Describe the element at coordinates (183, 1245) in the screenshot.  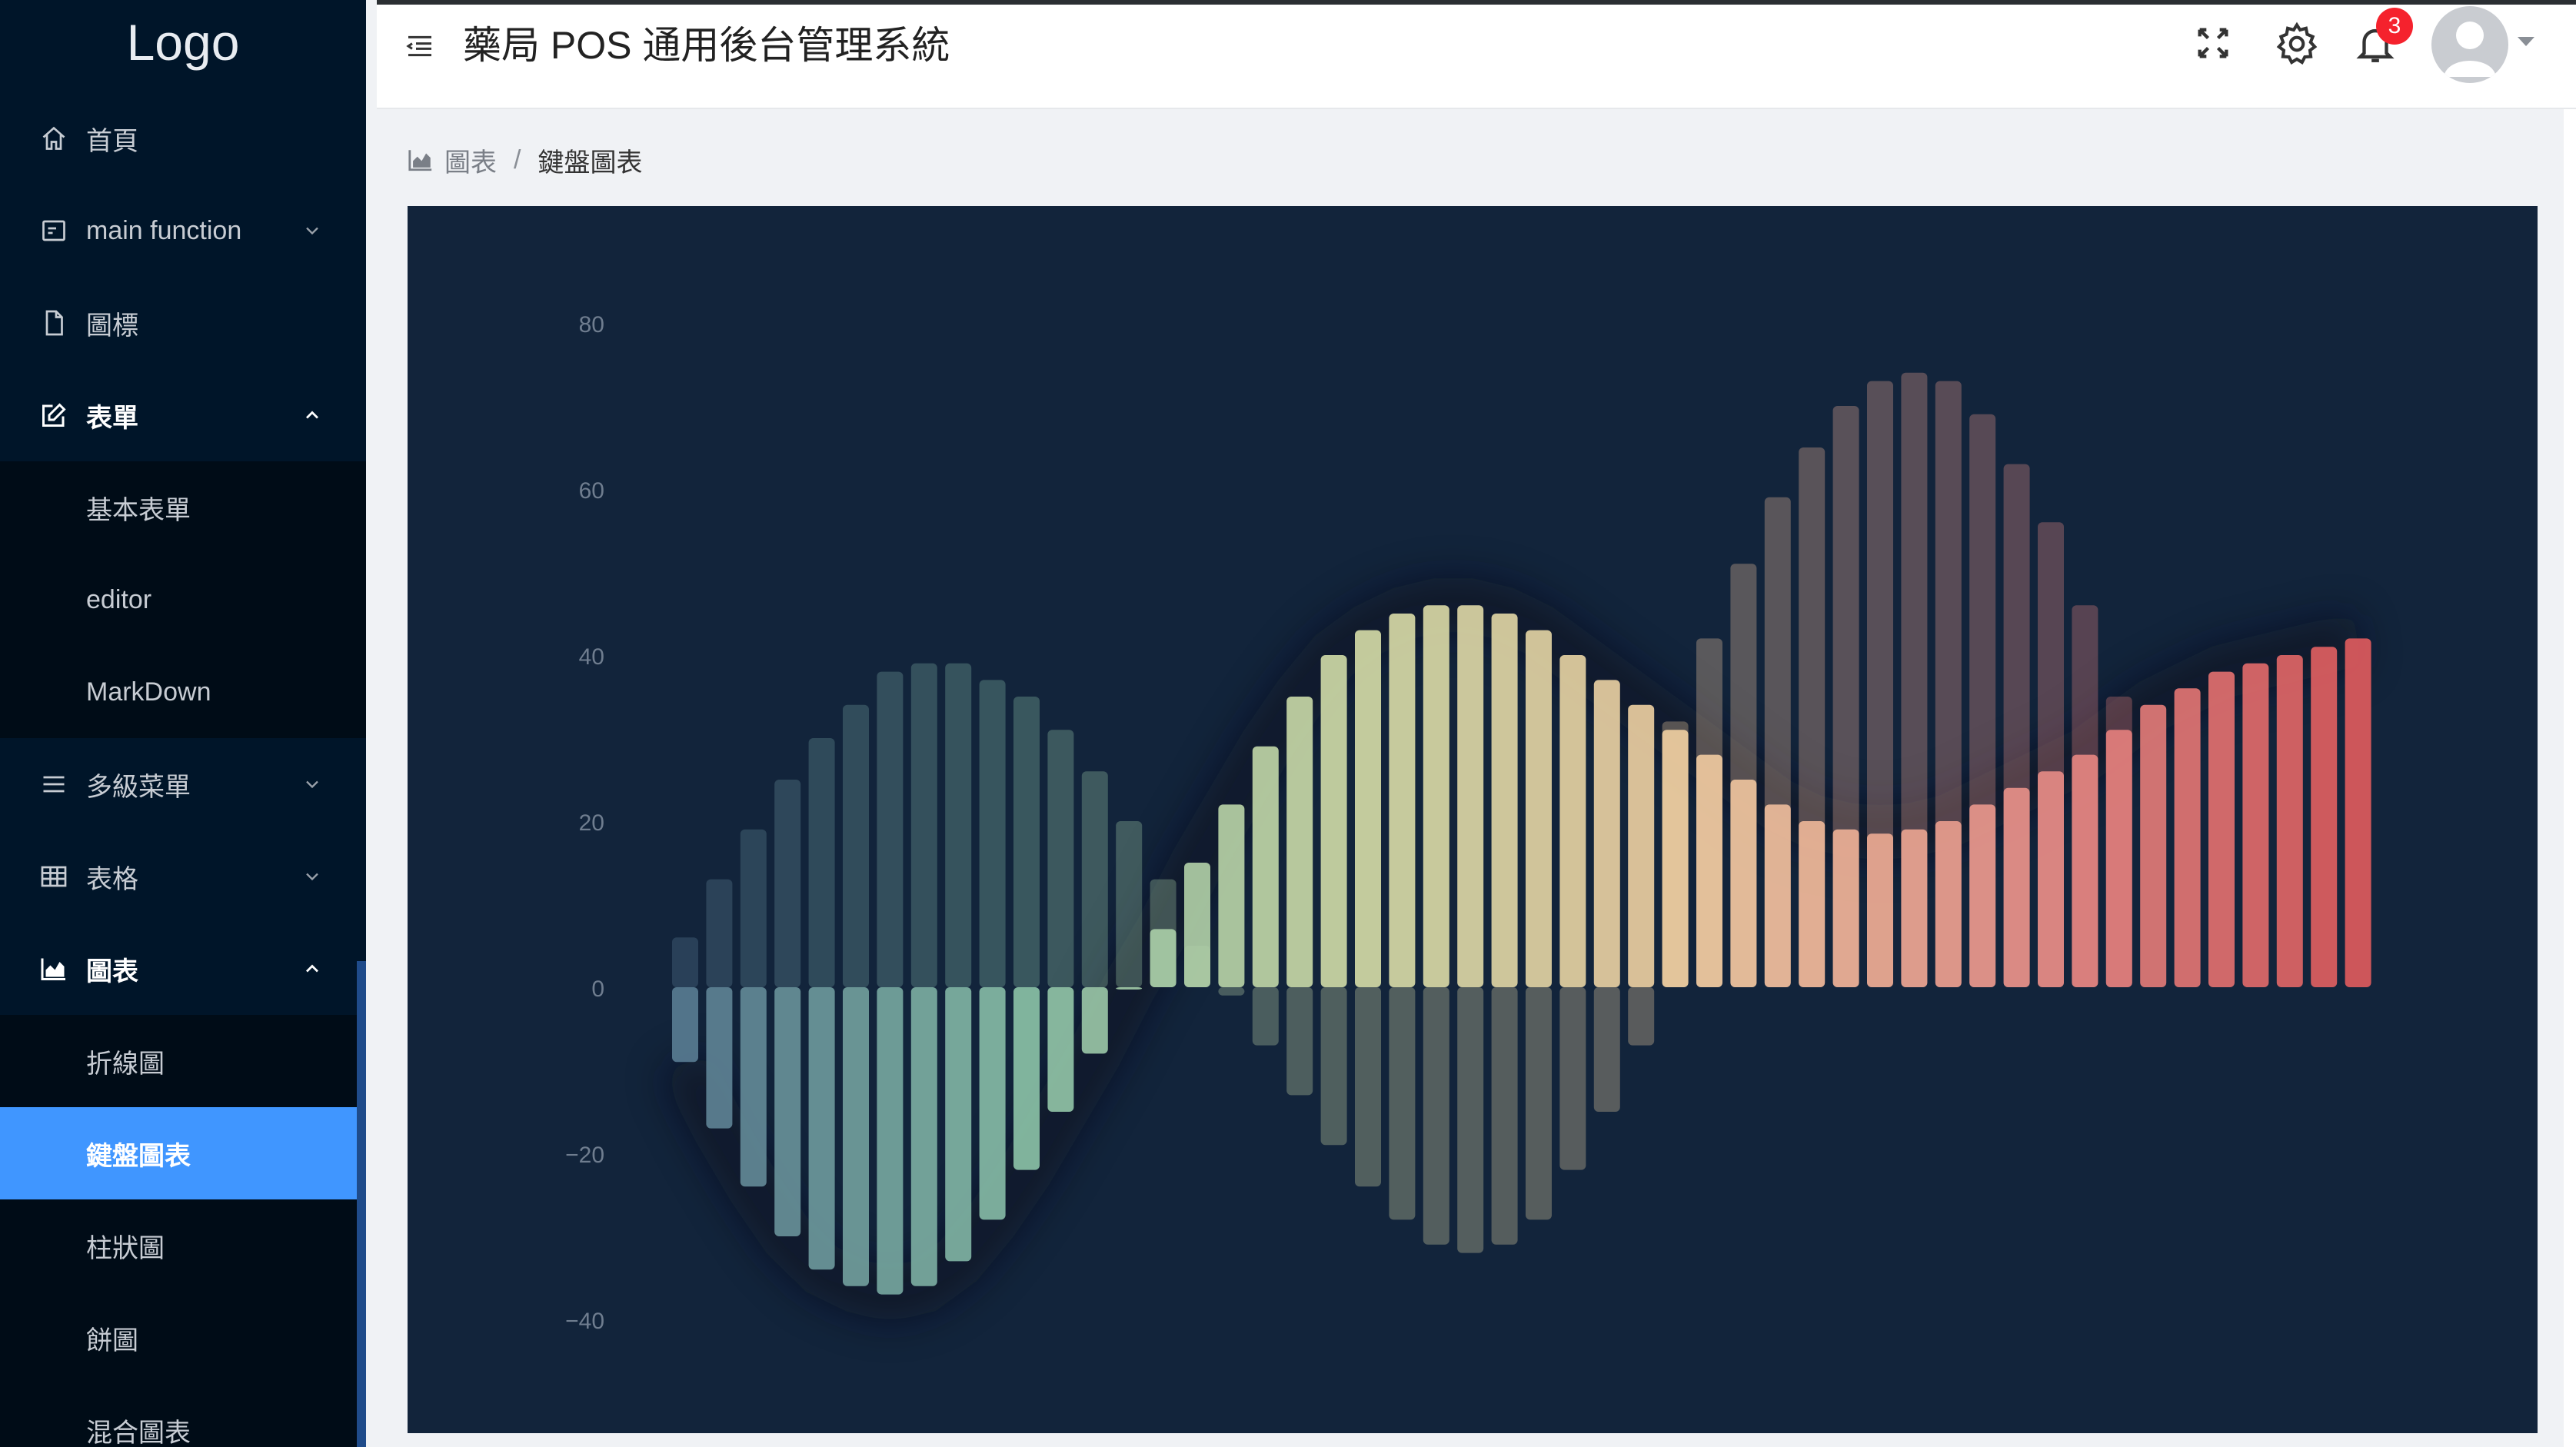
I see `sidebar-item-bar-chart: 柱狀圖` at that location.